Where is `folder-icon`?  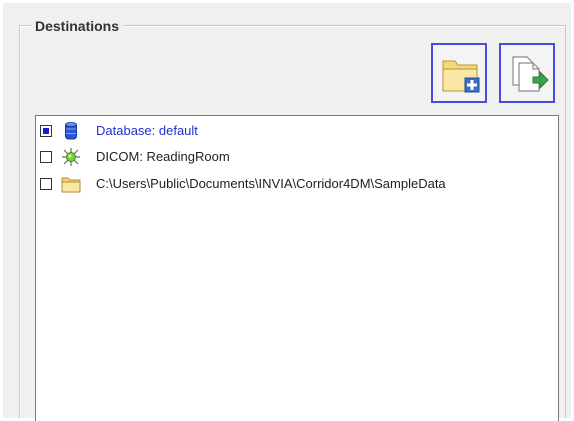 folder-icon is located at coordinates (71, 184).